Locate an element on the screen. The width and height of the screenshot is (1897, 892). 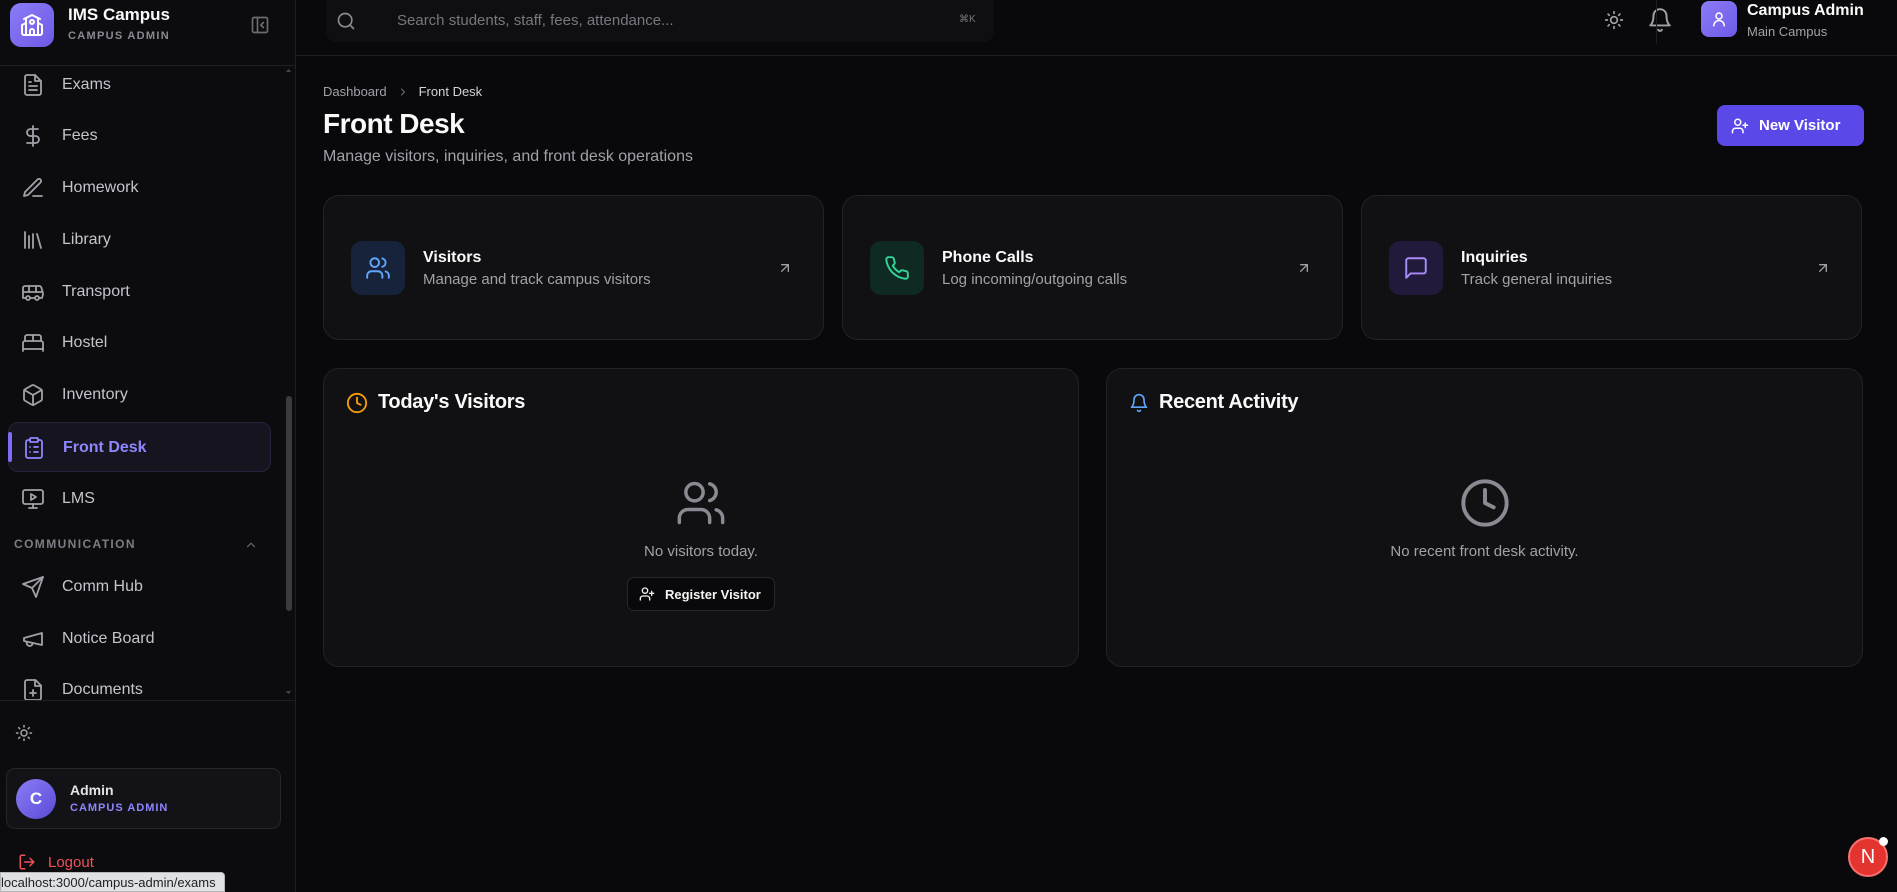
panel-header: Recent Activity is located at coordinates (1214, 402).